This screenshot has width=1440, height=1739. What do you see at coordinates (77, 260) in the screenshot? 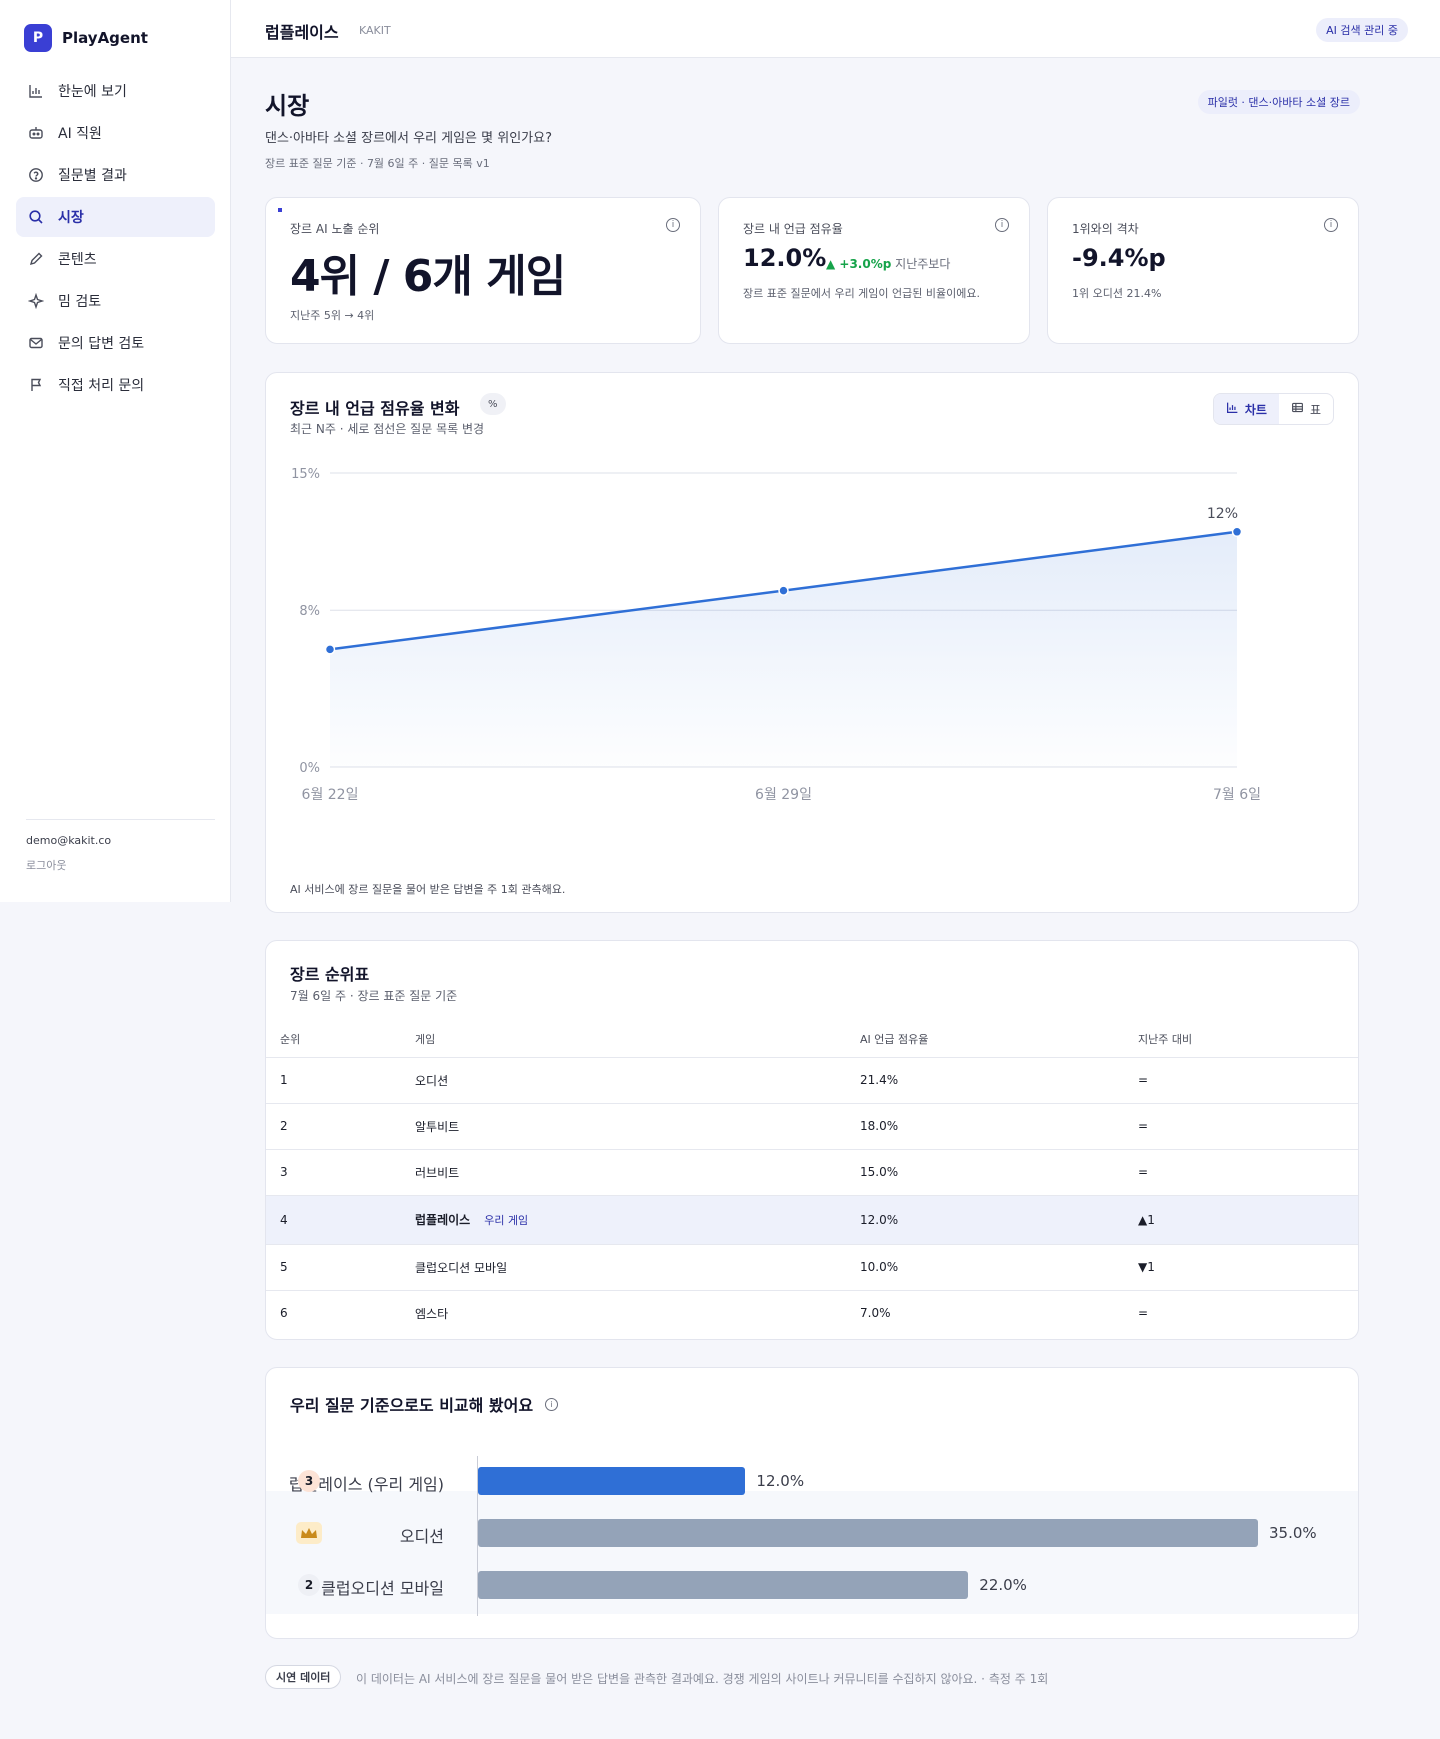
I see `sidebar-item-label: 콘텐츠` at bounding box center [77, 260].